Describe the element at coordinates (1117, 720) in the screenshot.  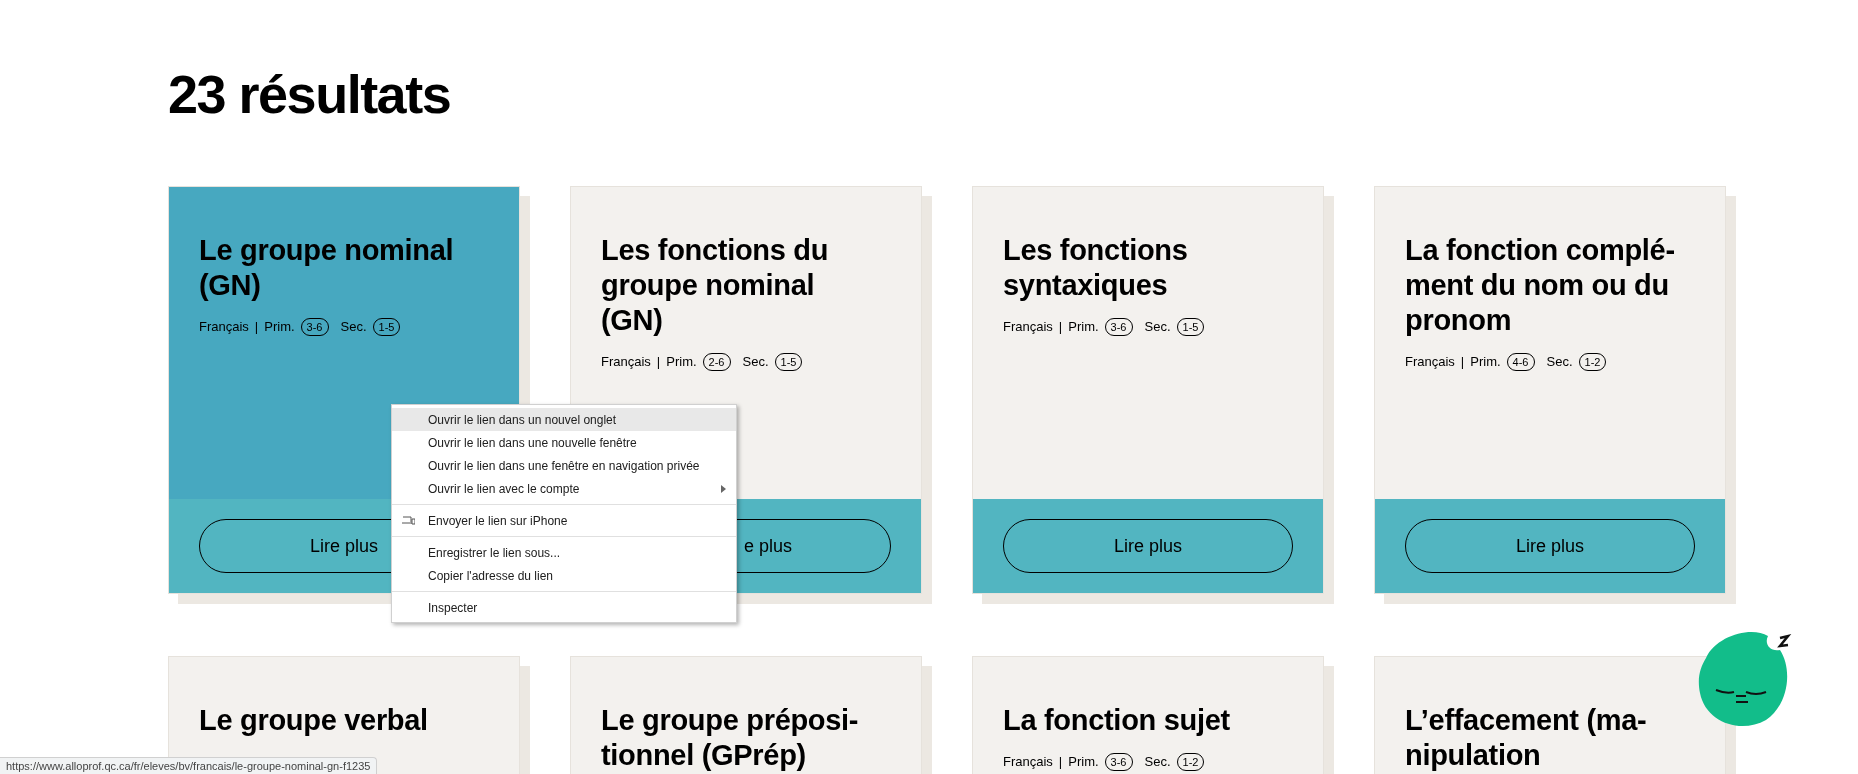
I see `card-title: La fonction sujet` at that location.